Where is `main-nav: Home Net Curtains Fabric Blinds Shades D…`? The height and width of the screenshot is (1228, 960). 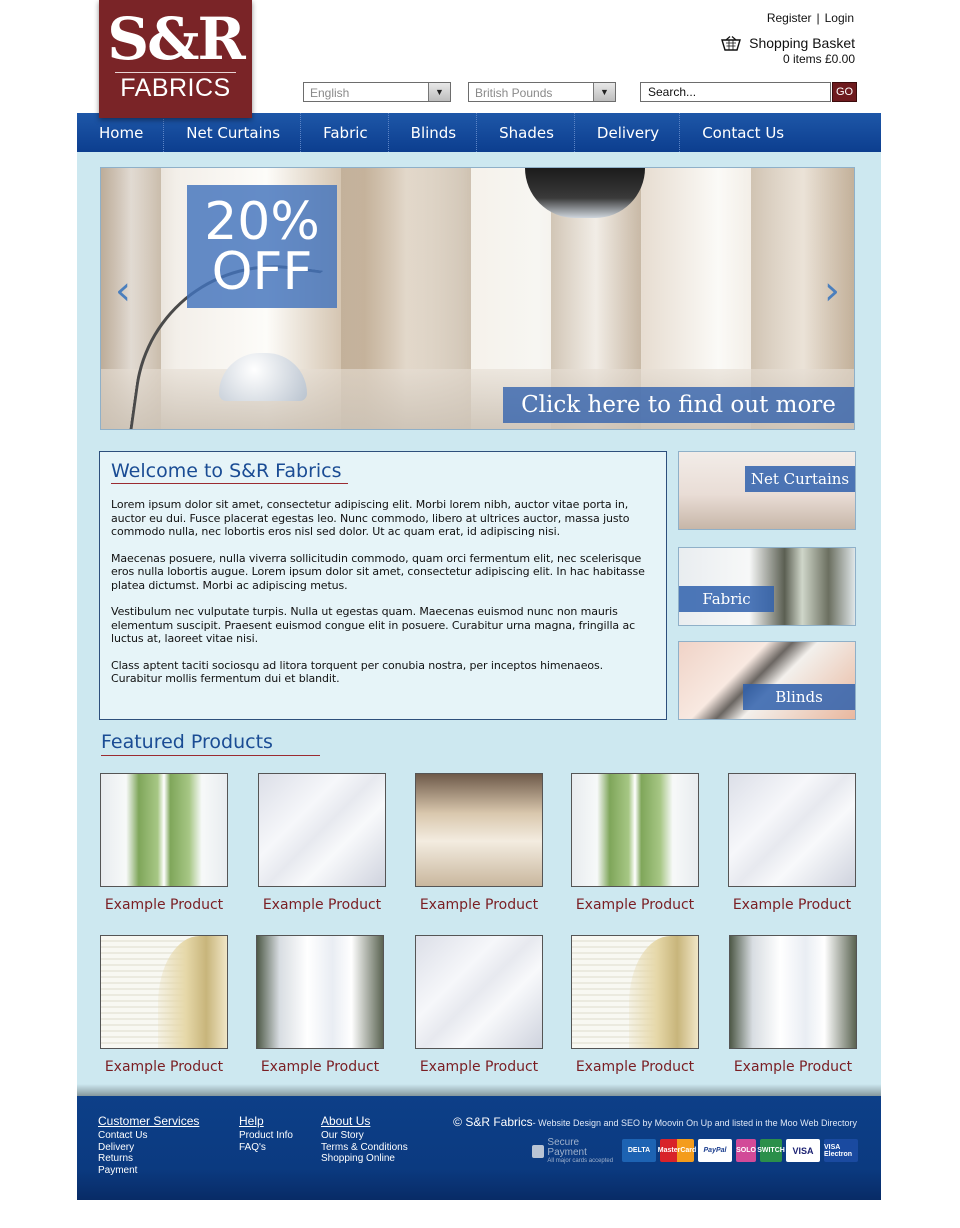
main-nav: Home Net Curtains Fabric Blinds Shades D… is located at coordinates (479, 132).